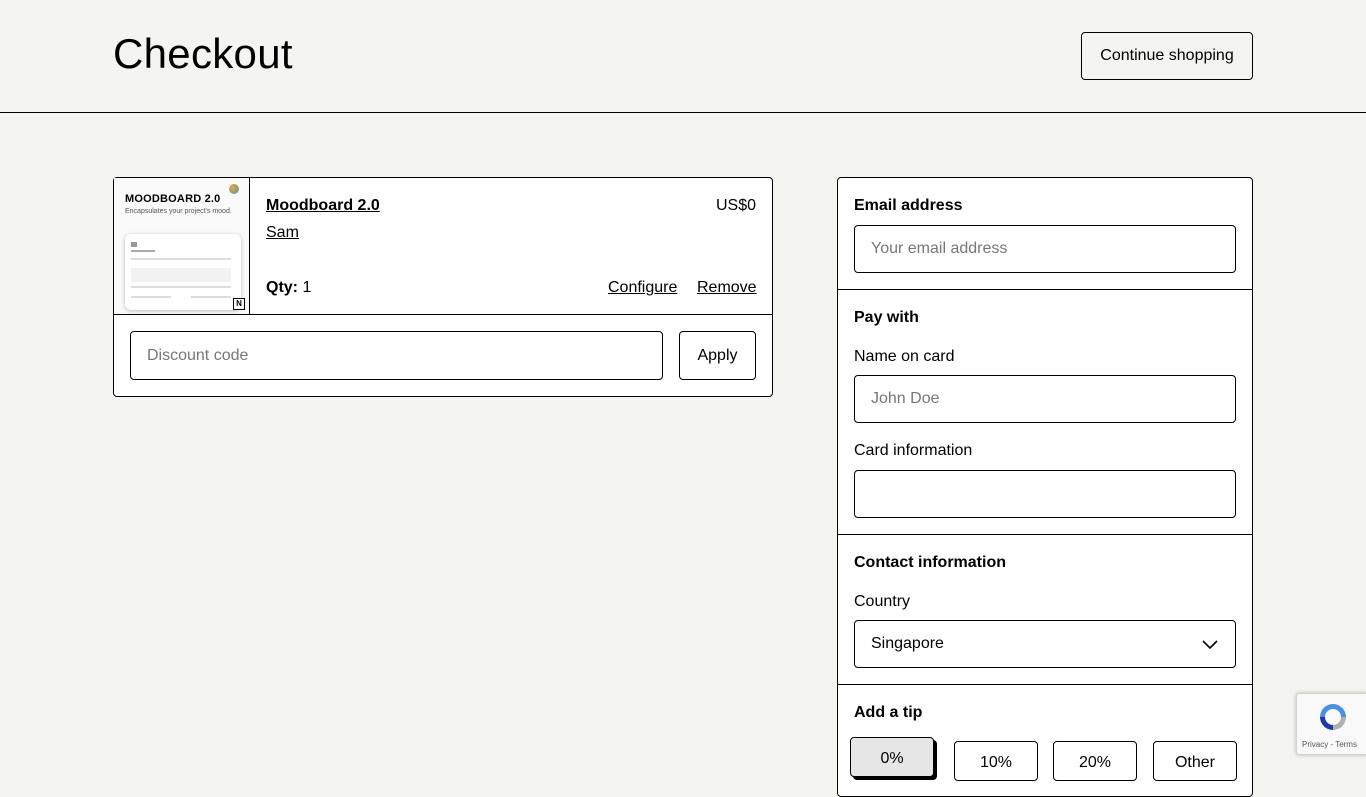 The height and width of the screenshot is (797, 1366). What do you see at coordinates (908, 205) in the screenshot?
I see `email-label: Email address` at bounding box center [908, 205].